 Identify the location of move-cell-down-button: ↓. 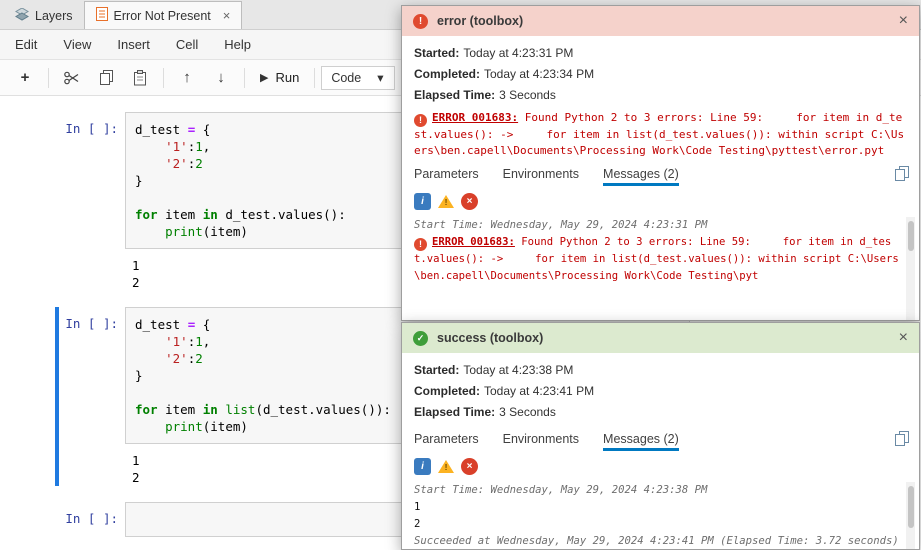
(221, 78).